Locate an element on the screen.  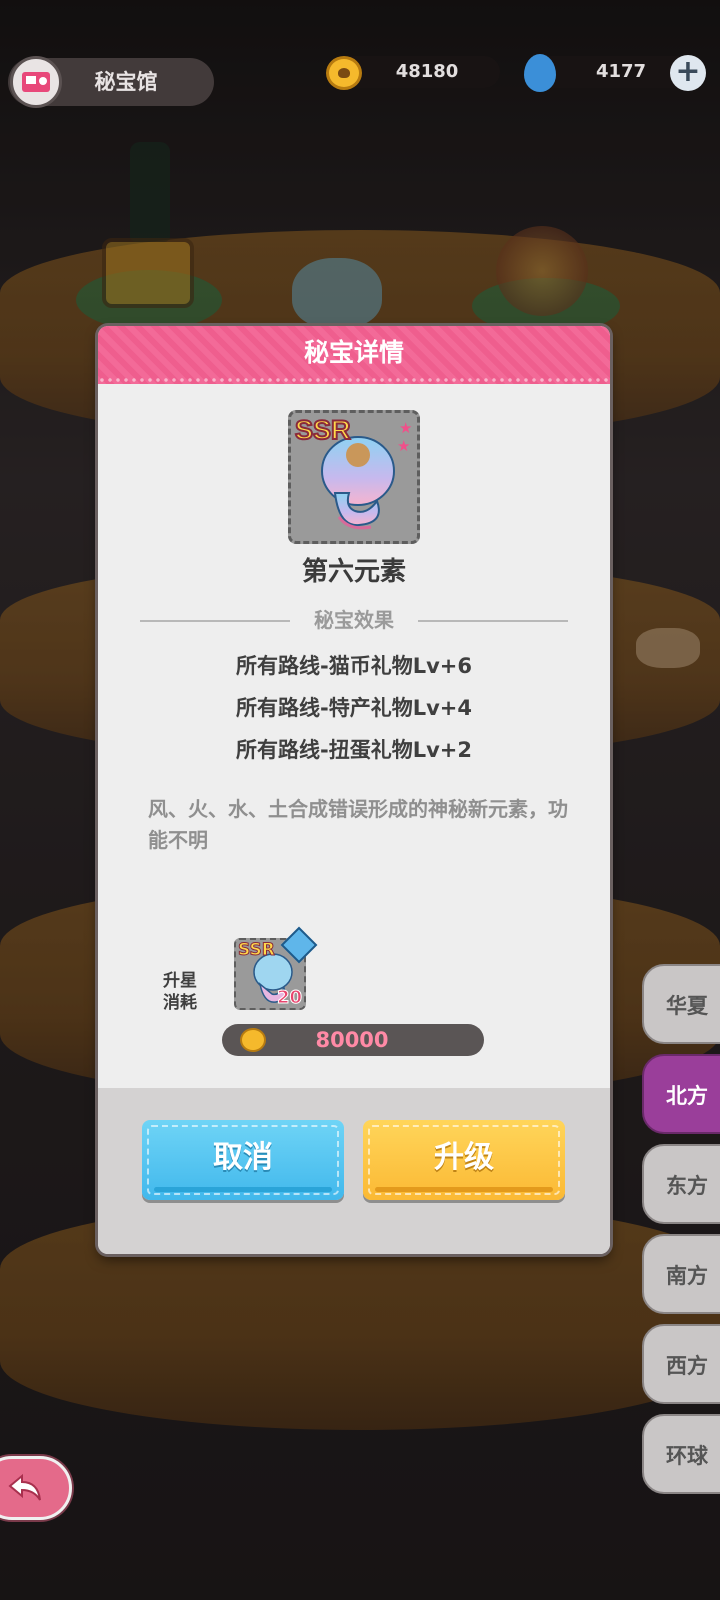
modal-header: 秘宝详情 is located at coordinates (354, 355).